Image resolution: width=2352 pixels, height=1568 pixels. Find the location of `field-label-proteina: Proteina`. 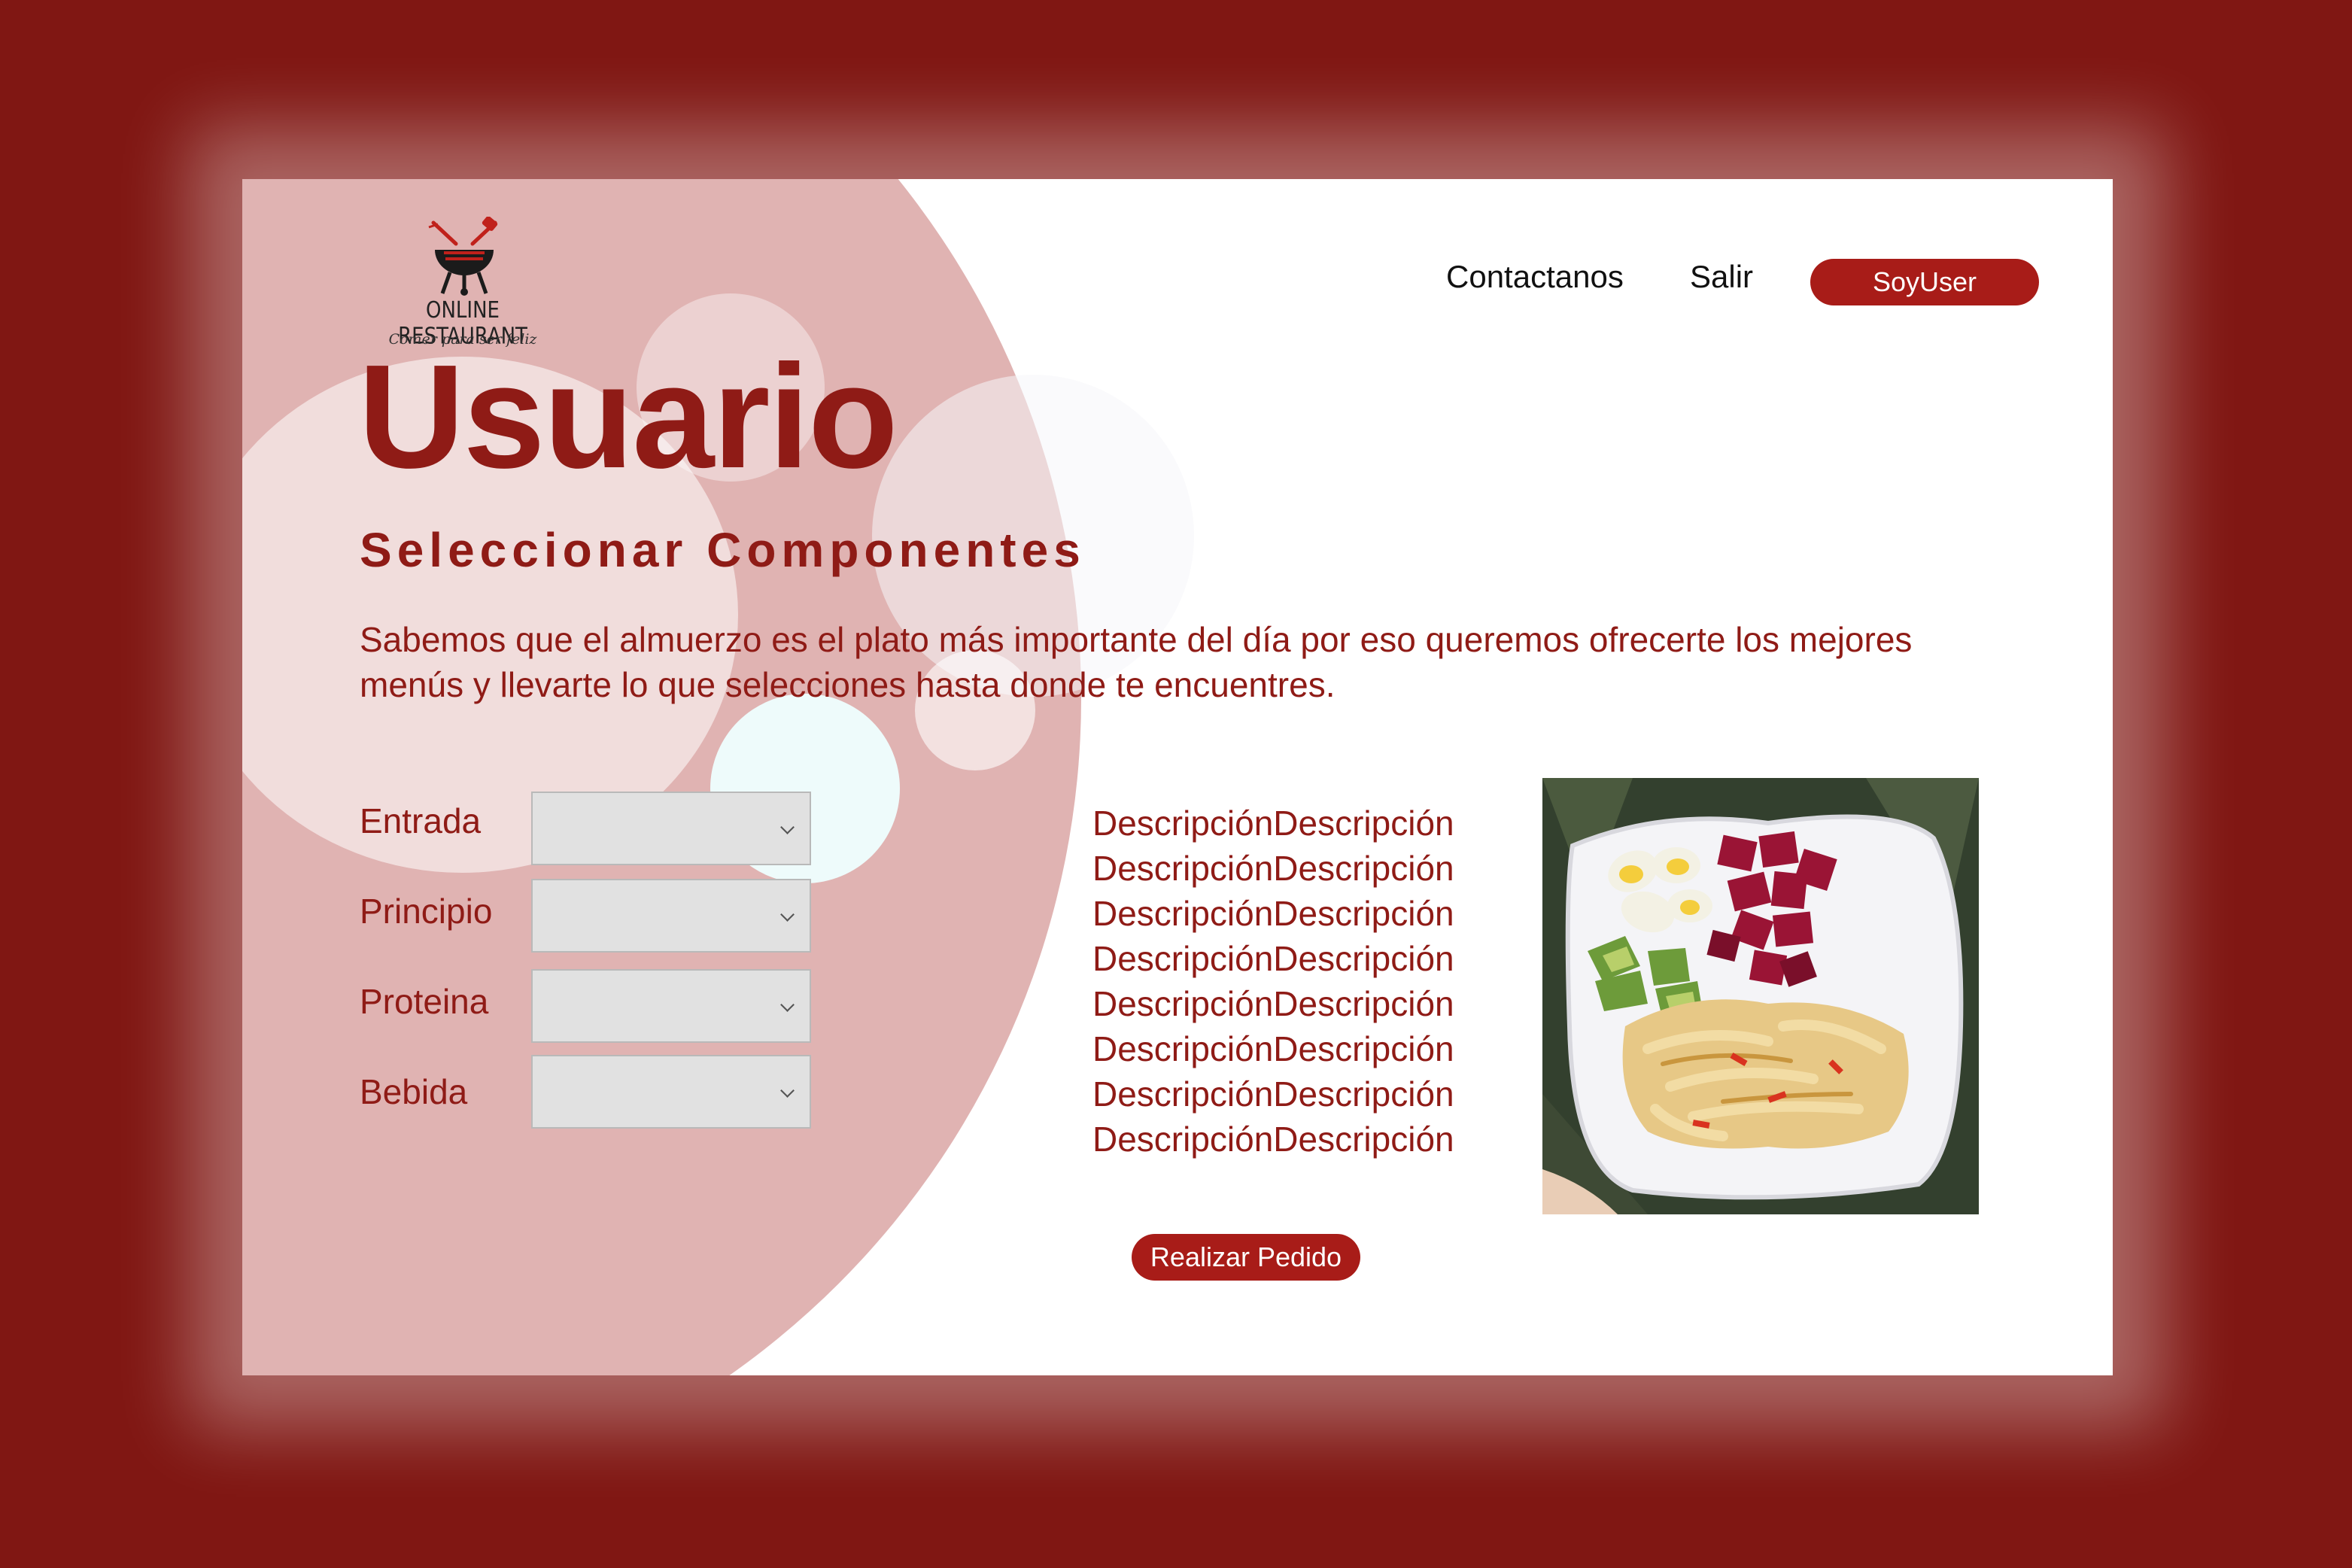

field-label-proteina: Proteina is located at coordinates (424, 1001).